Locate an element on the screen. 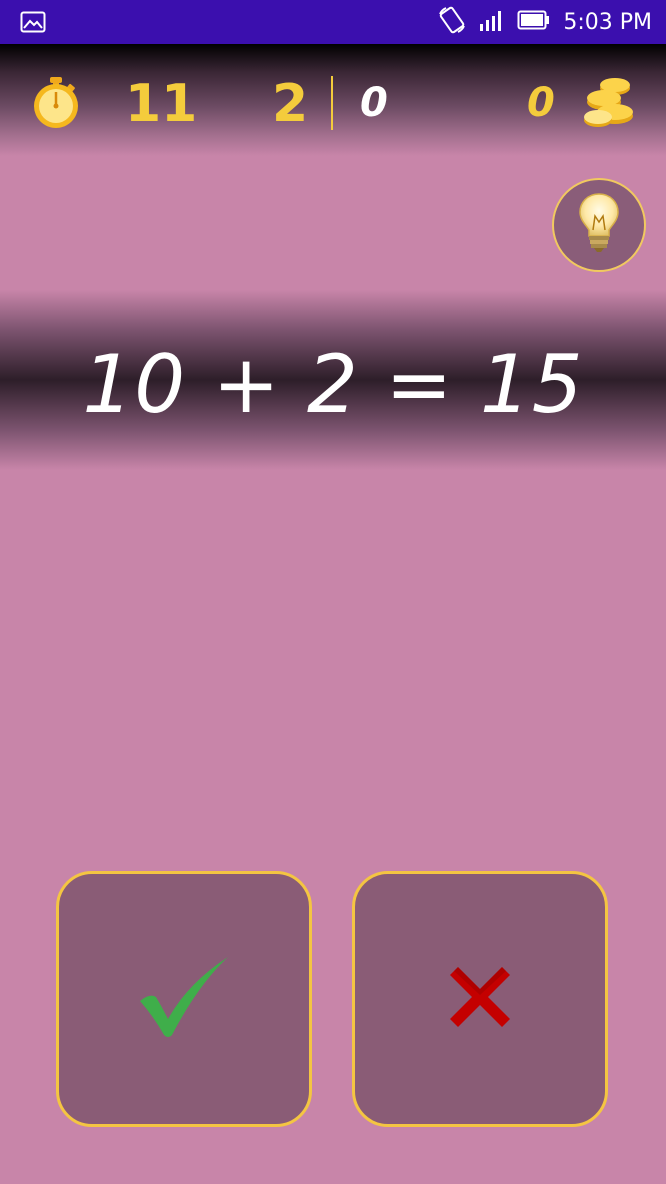 The image size is (666, 1184). equation-text: 10 + 2 = 15 is located at coordinates (333, 384).